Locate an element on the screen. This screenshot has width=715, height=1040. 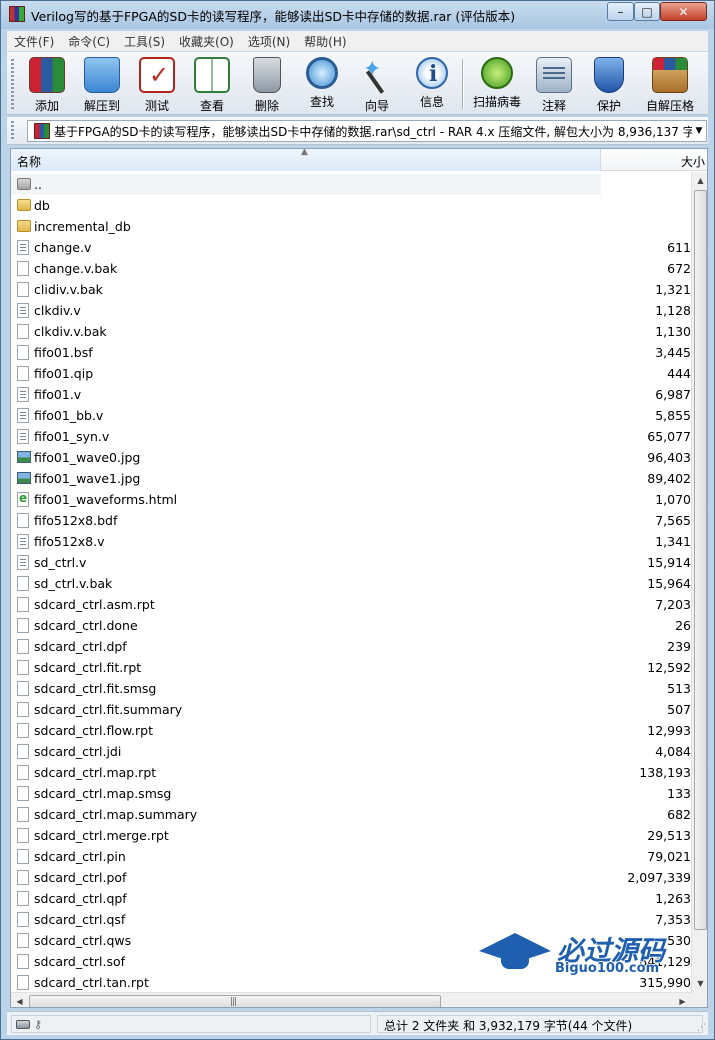
menu-favorites: 收藏夹(O) is located at coordinates (206, 41).